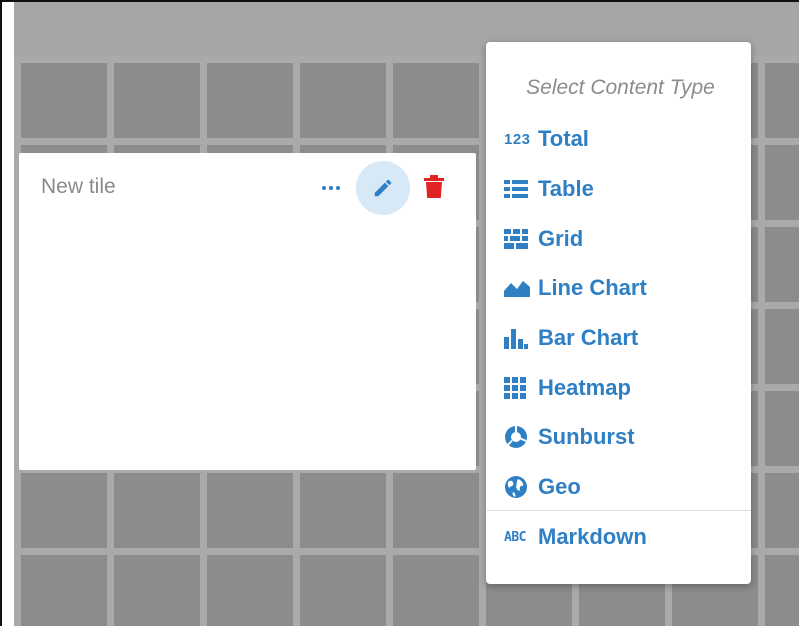  Describe the element at coordinates (592, 536) in the screenshot. I see `menu-item-label: Markdown` at that location.